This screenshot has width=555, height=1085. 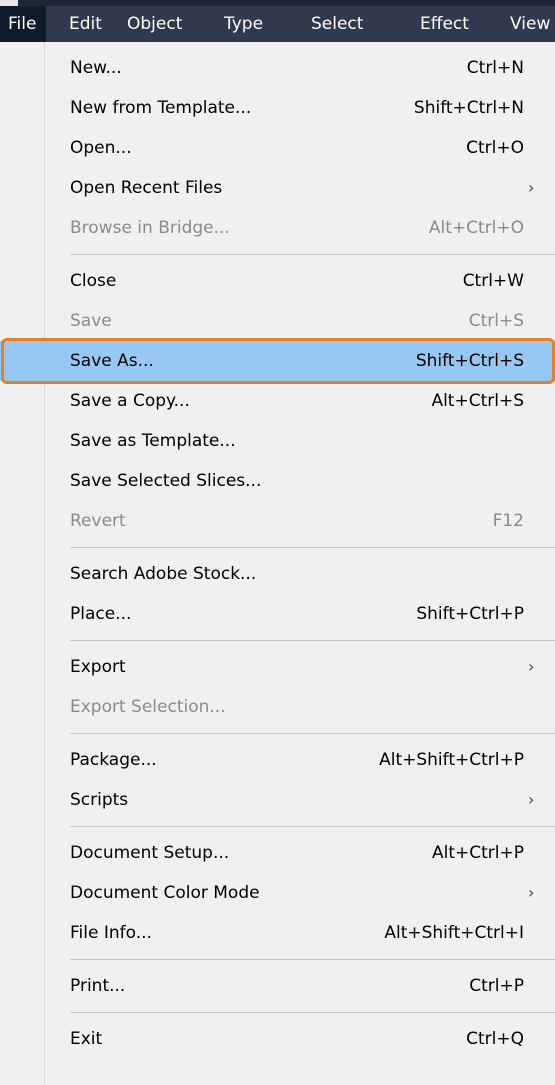 I want to click on menu-item-close: Close Ctrl+W, so click(x=277, y=281).